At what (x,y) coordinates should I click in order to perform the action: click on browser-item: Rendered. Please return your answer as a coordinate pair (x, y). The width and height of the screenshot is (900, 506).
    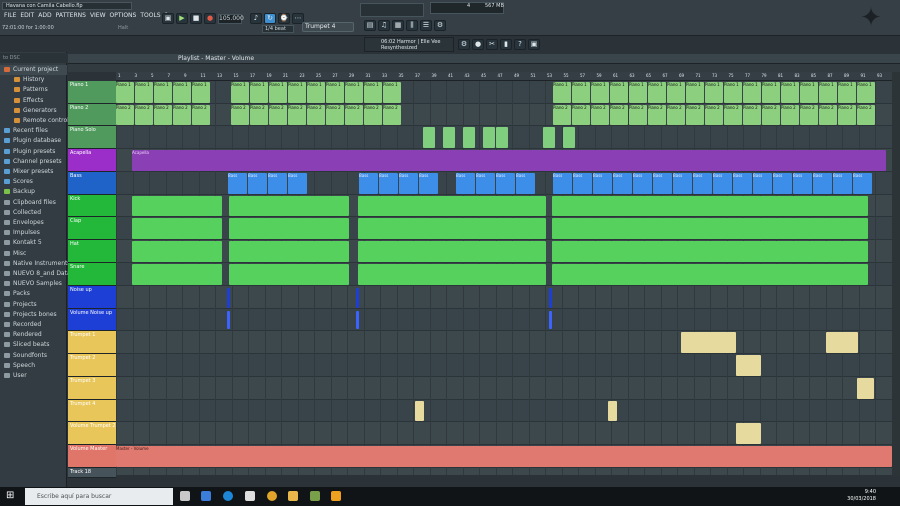
    Looking at the image, I should click on (33, 335).